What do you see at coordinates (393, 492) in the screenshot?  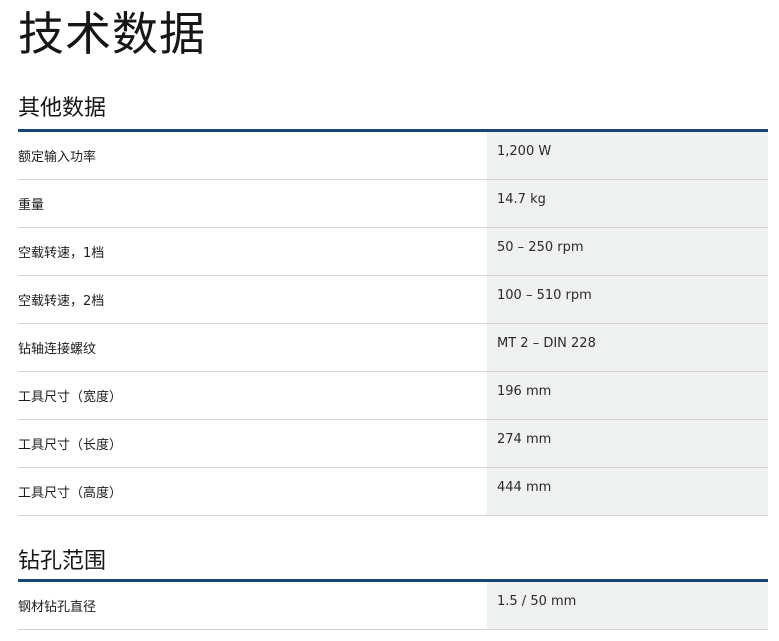 I see `spec-row-tool-height: 工具尺寸（高度） 444 mm` at bounding box center [393, 492].